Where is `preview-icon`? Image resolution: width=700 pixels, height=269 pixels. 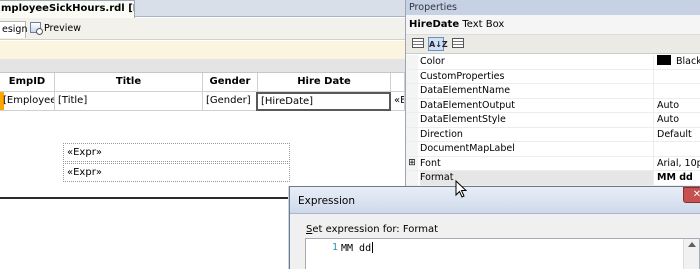 preview-icon is located at coordinates (36, 28).